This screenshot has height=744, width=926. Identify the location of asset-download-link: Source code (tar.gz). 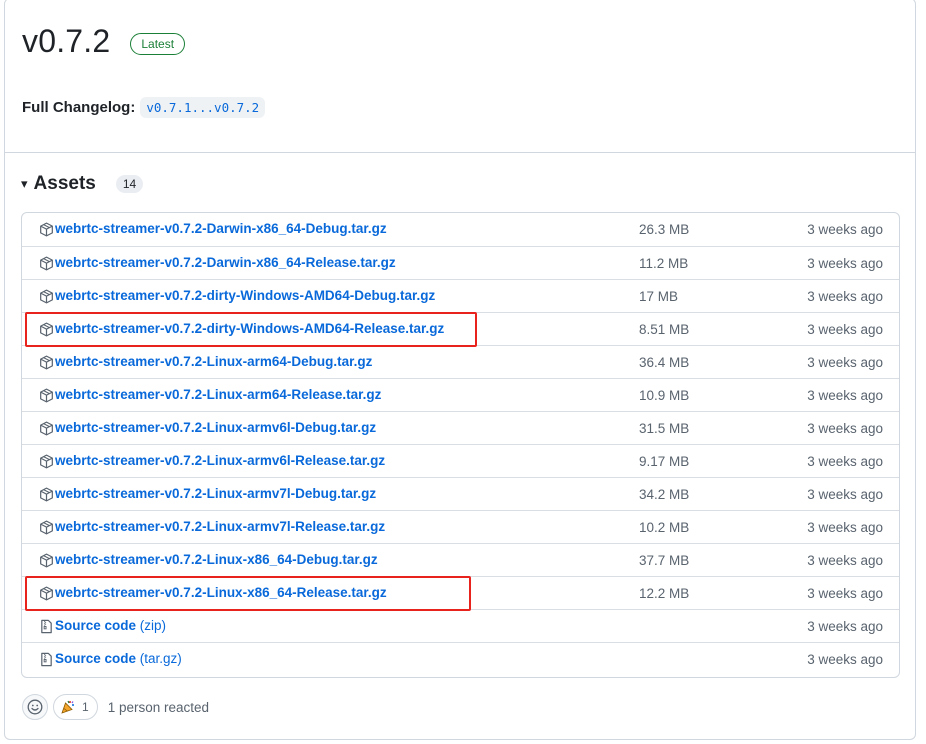
(118, 658).